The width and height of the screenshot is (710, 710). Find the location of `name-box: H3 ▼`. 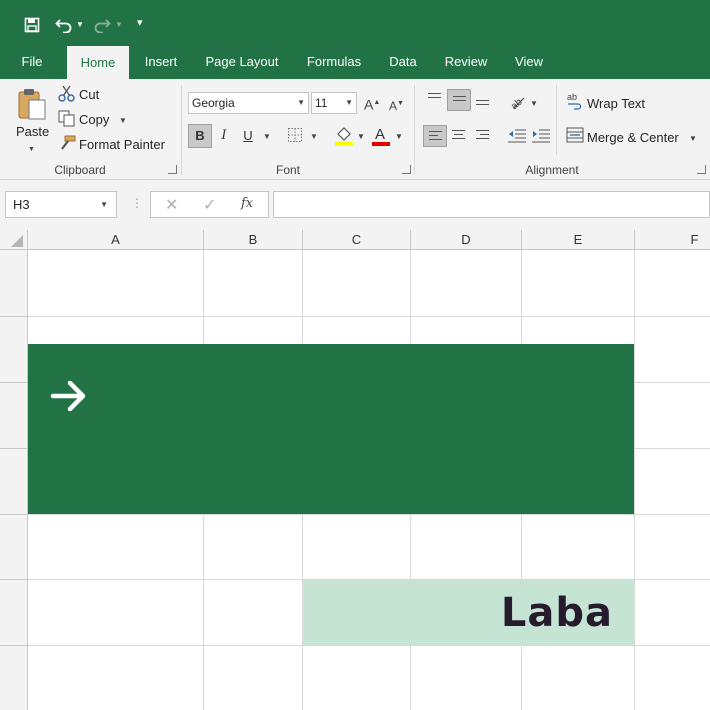

name-box: H3 ▼ is located at coordinates (61, 204).